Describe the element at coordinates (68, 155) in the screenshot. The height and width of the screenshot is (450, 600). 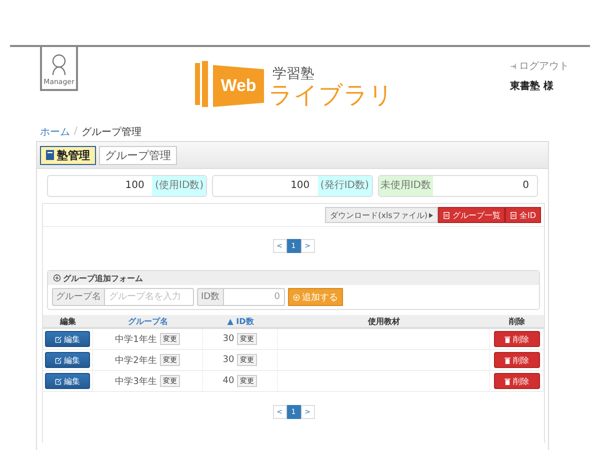
I see `tab: 塾管理` at that location.